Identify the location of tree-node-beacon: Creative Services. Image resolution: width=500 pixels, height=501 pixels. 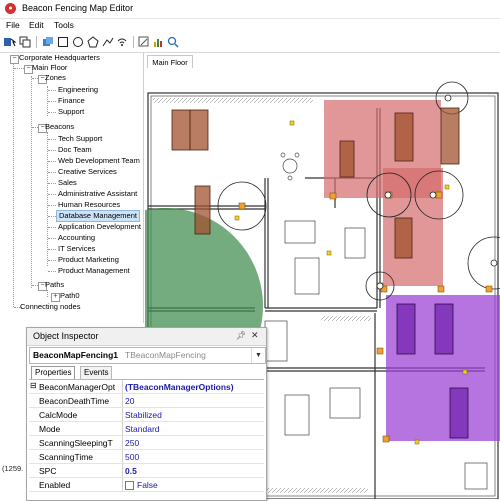
(87, 172).